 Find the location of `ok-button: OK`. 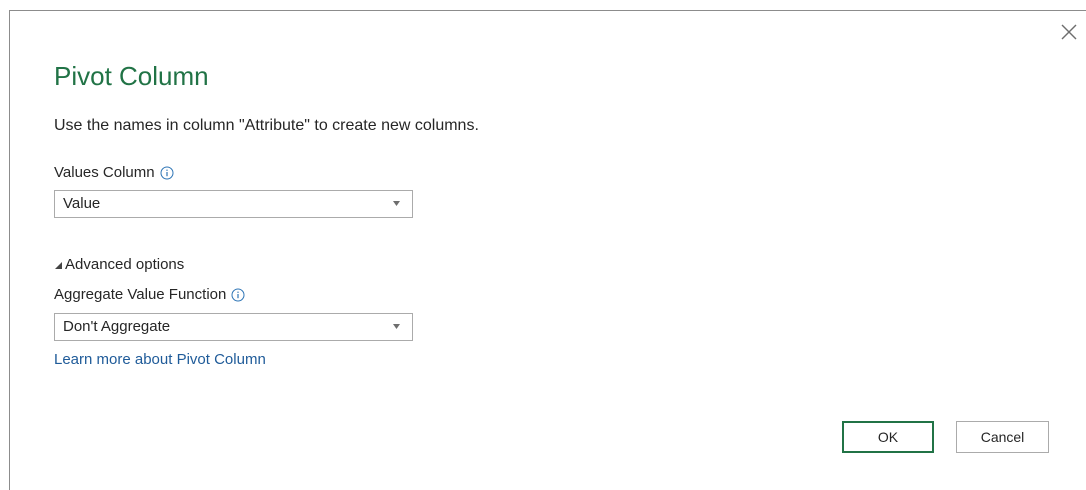

ok-button: OK is located at coordinates (888, 437).